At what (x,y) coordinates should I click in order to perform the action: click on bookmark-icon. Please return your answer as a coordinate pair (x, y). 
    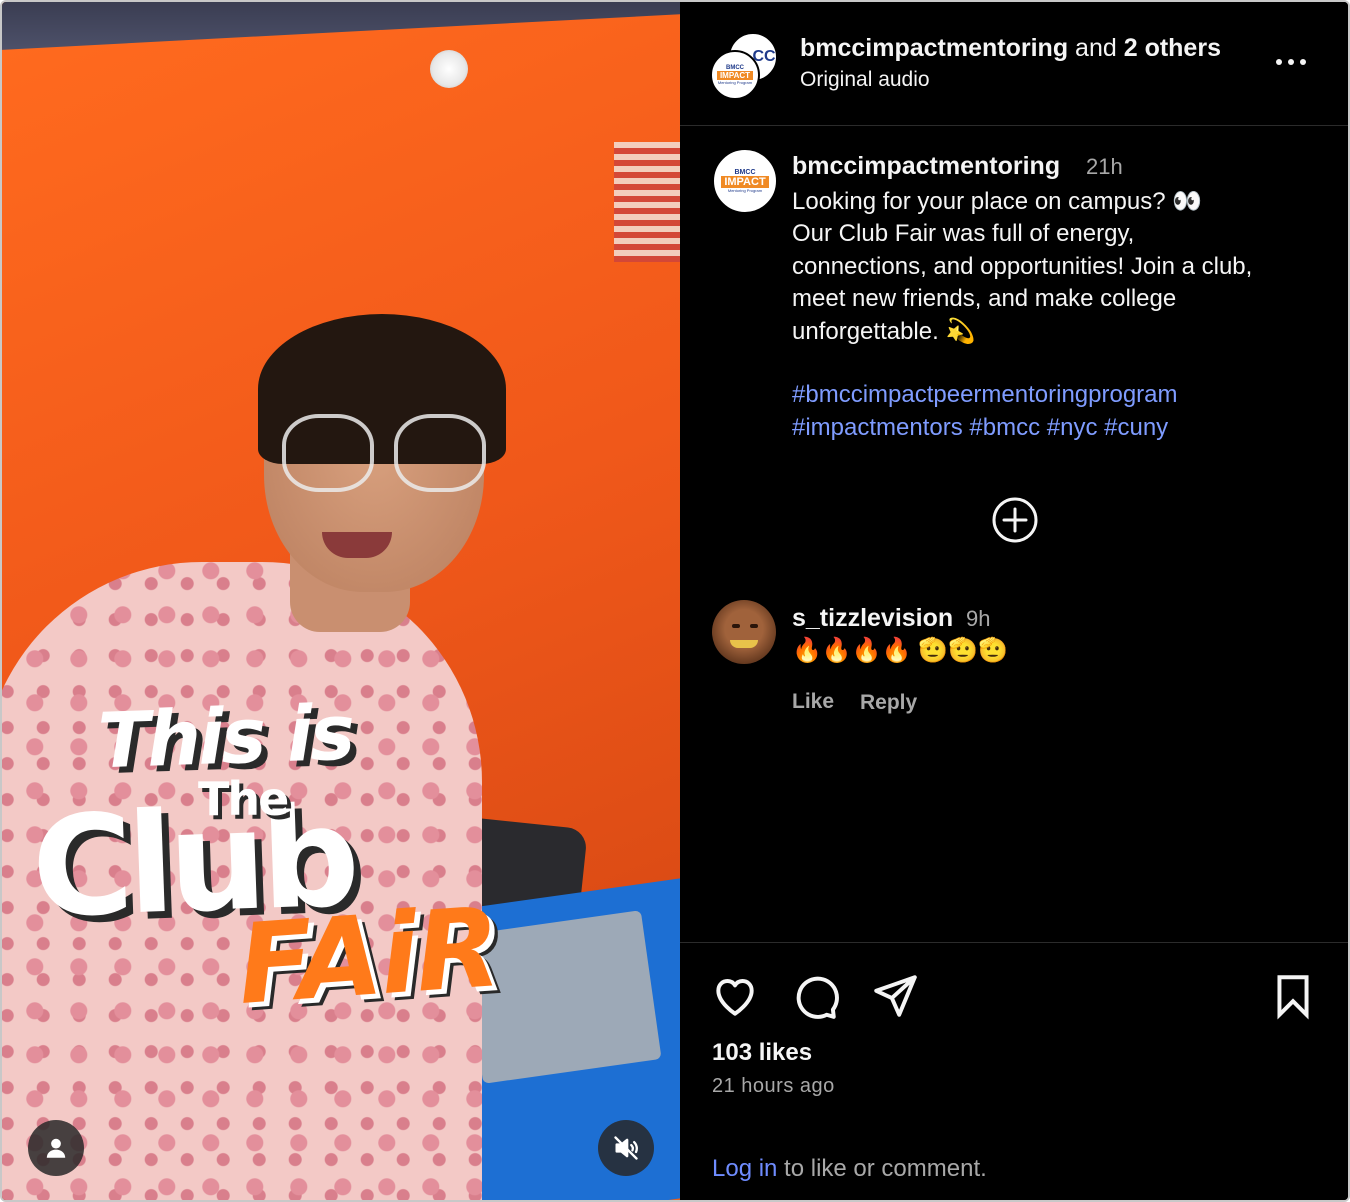
    Looking at the image, I should click on (1293, 997).